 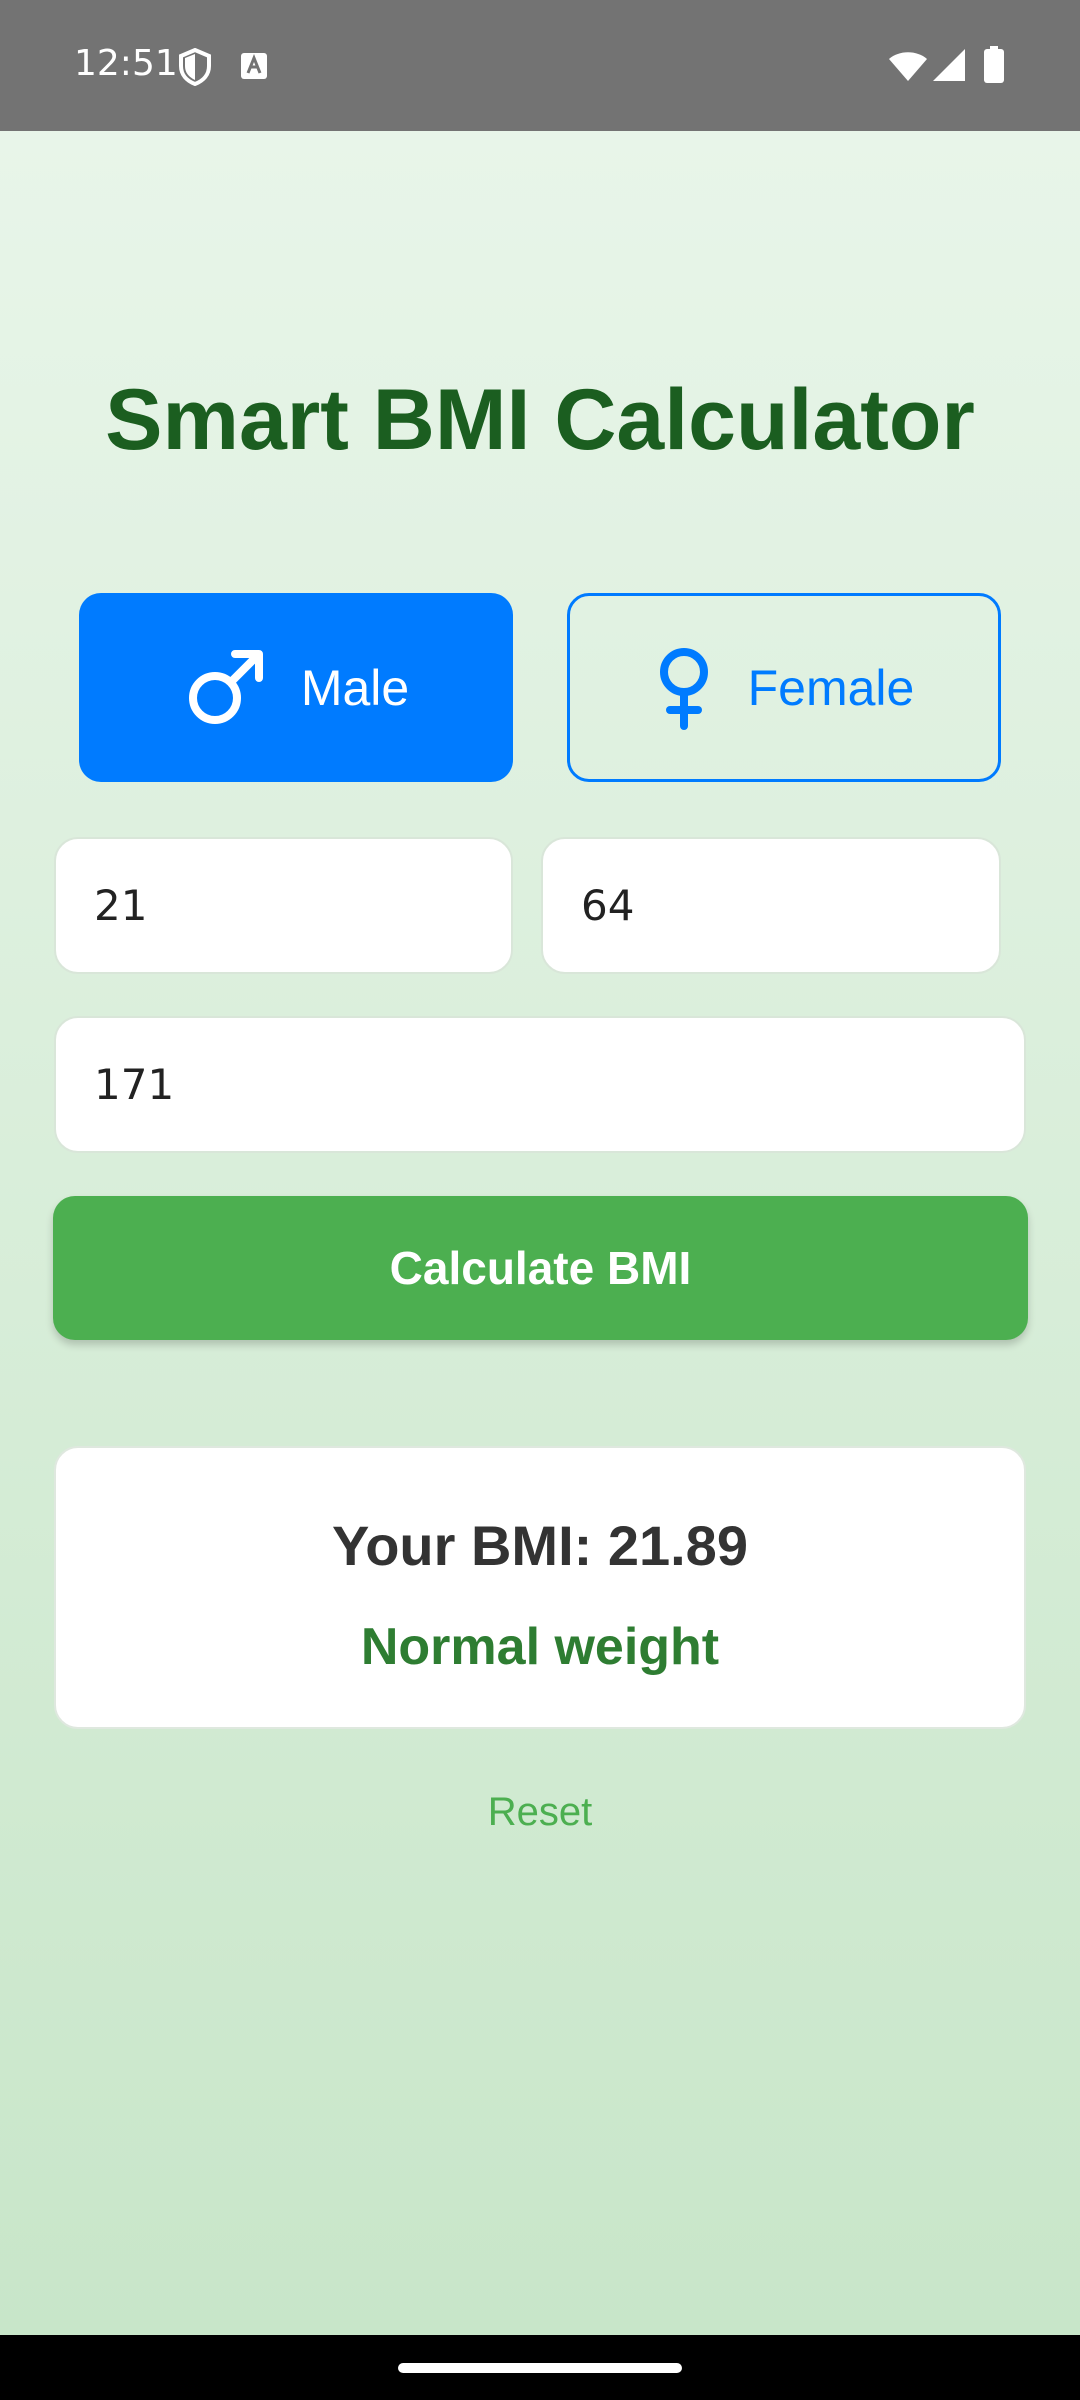 What do you see at coordinates (831, 687) in the screenshot?
I see `female-label: Female` at bounding box center [831, 687].